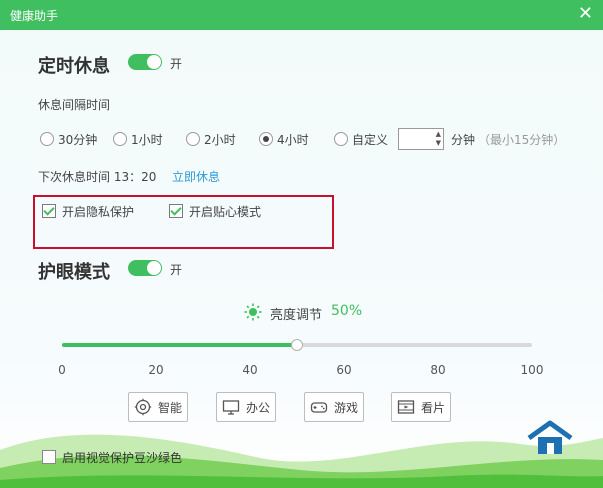  What do you see at coordinates (179, 345) in the screenshot?
I see `slider-fill` at bounding box center [179, 345].